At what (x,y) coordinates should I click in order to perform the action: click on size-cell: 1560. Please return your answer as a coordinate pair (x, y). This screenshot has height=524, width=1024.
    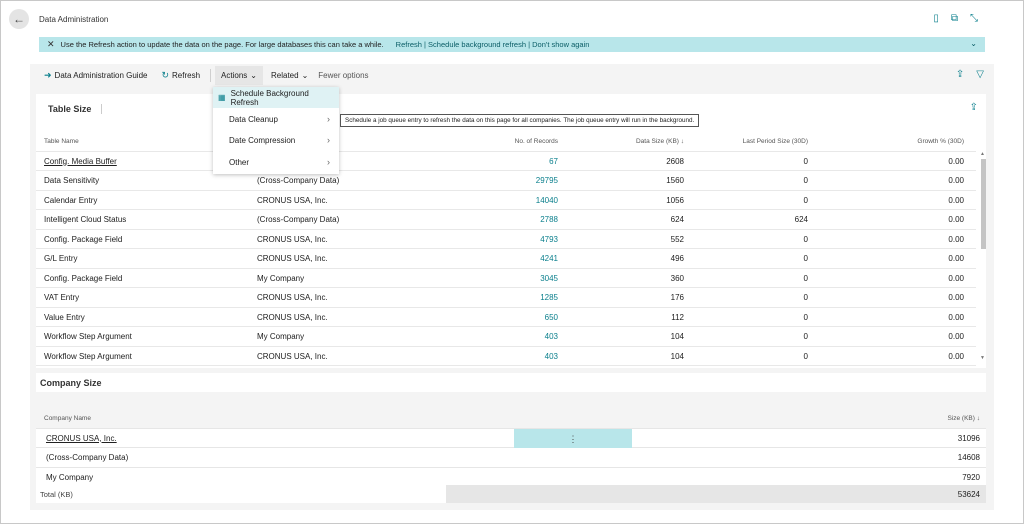
    Looking at the image, I should click on (675, 180).